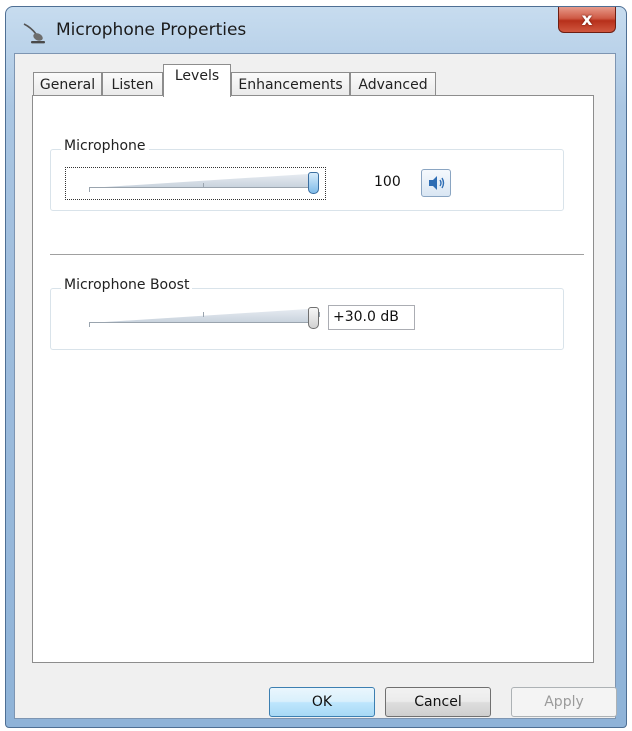  I want to click on mute-button, so click(436, 183).